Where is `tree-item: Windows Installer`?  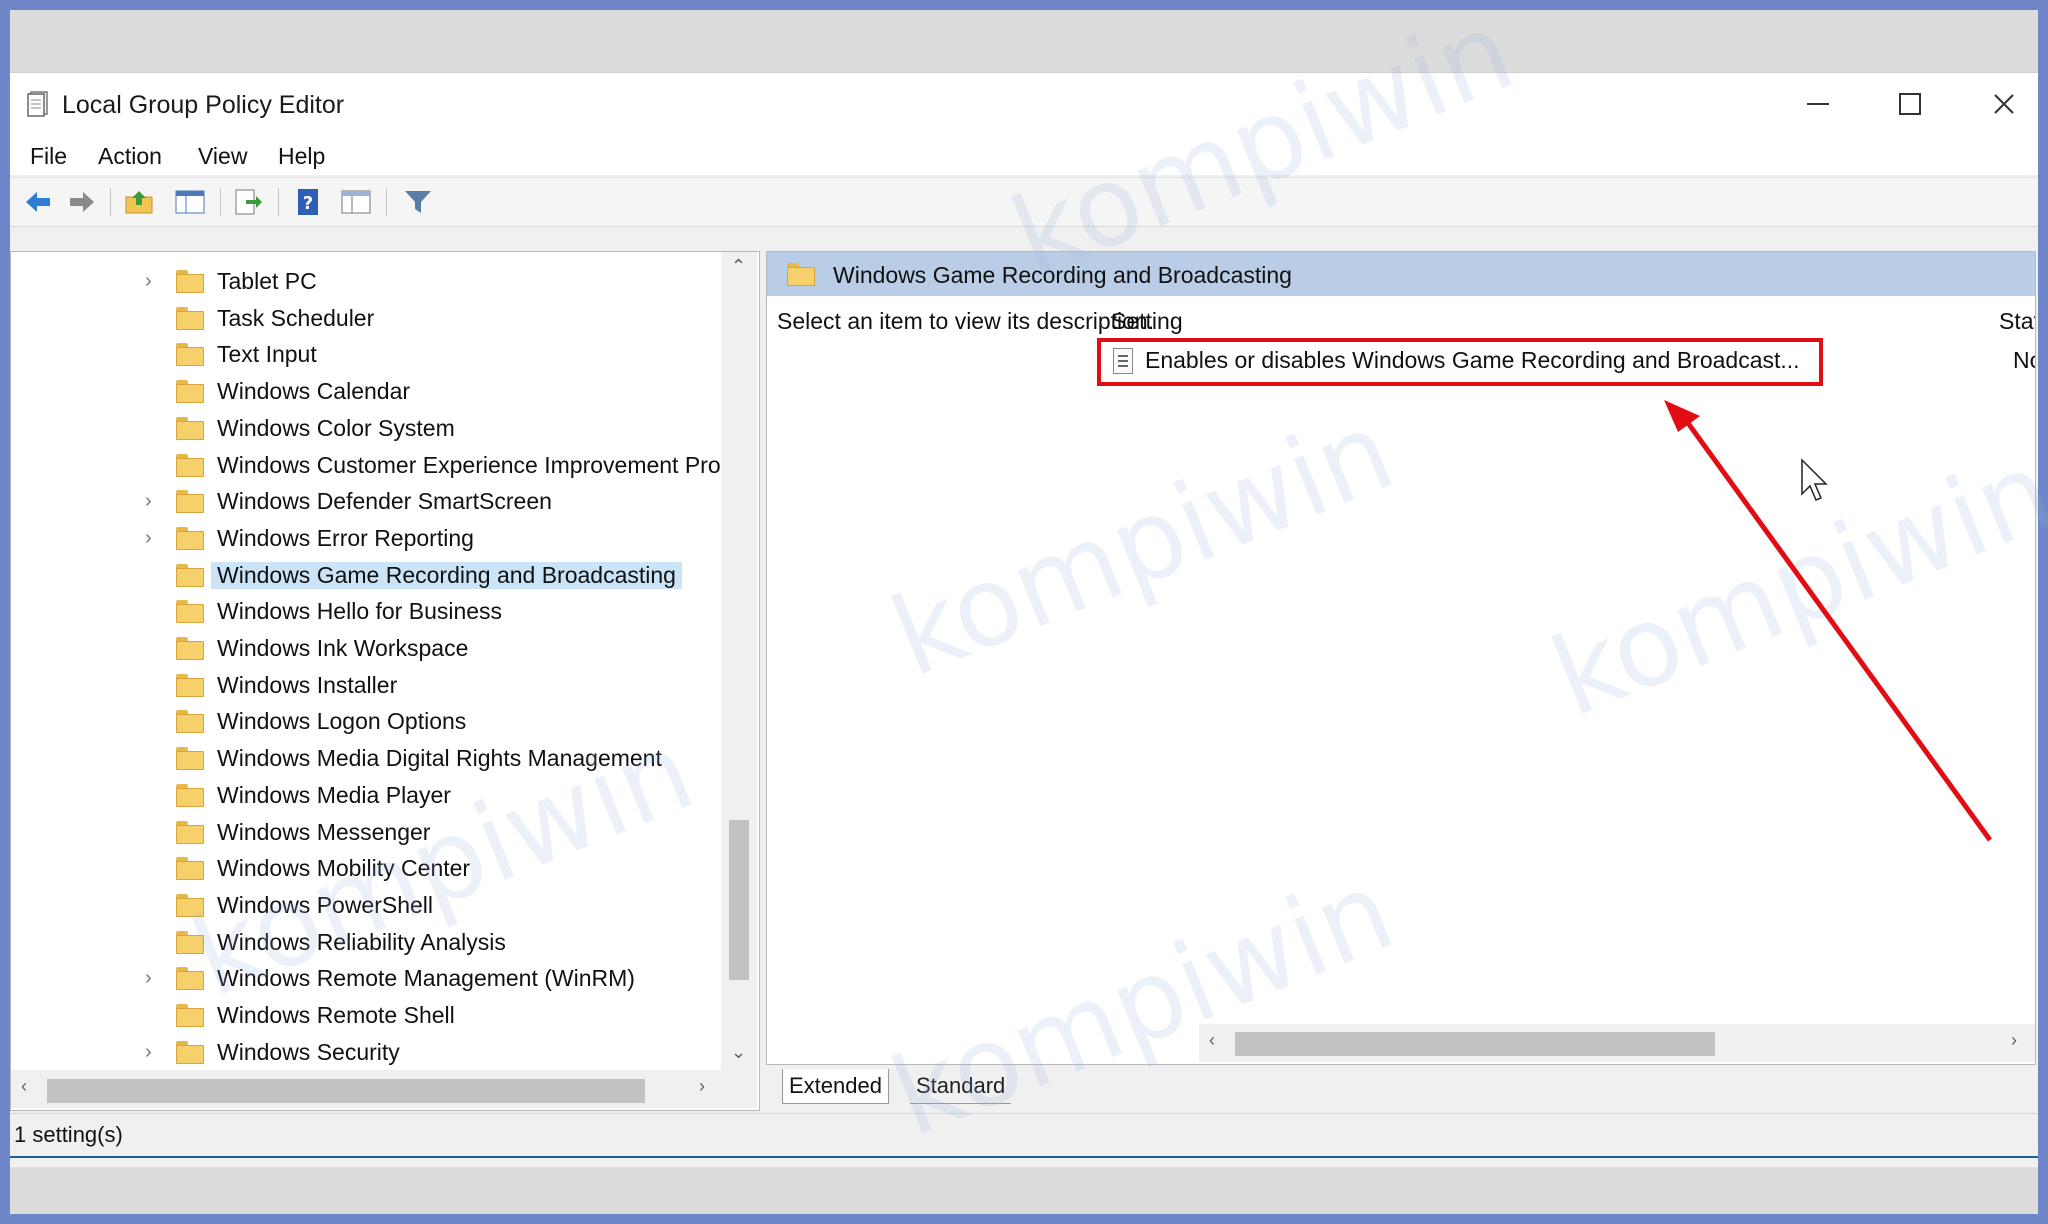 tree-item: Windows Installer is located at coordinates (366, 686).